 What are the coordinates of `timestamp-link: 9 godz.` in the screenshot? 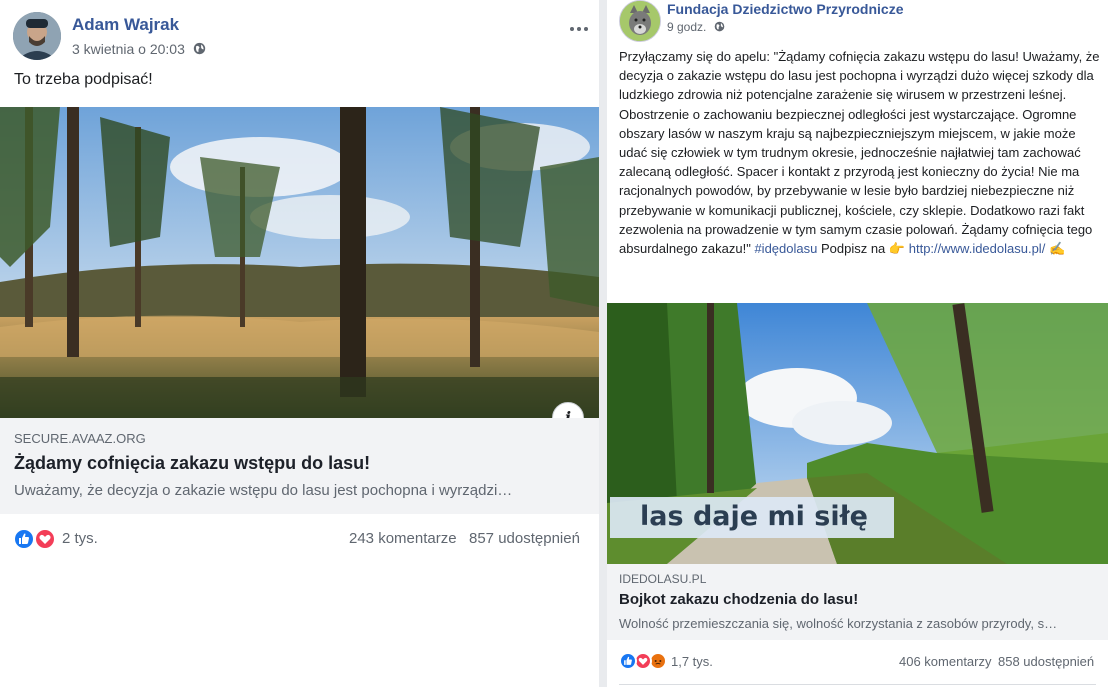 It's located at (686, 27).